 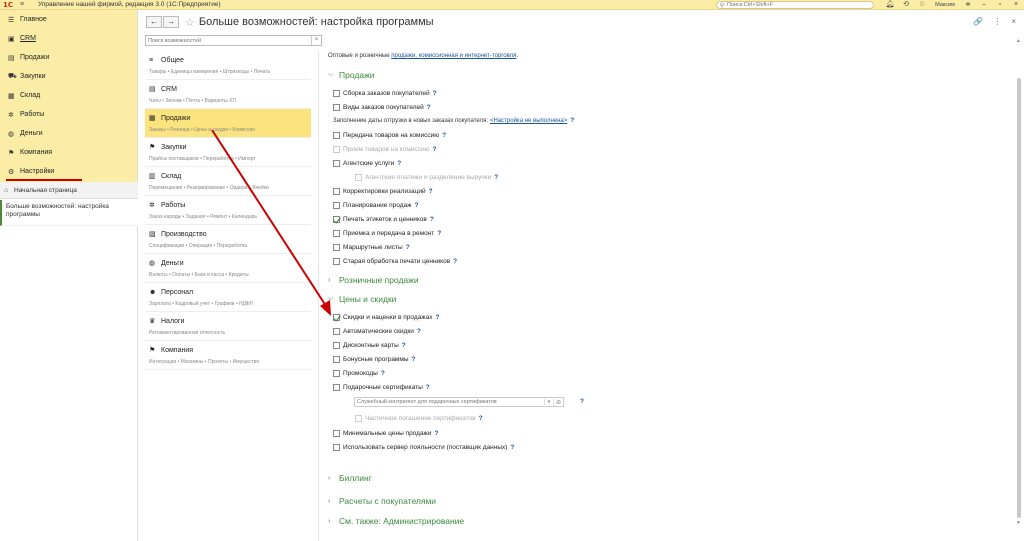 I want to click on option-sales-corrections: Корректировки реализаций?, so click(x=383, y=191).